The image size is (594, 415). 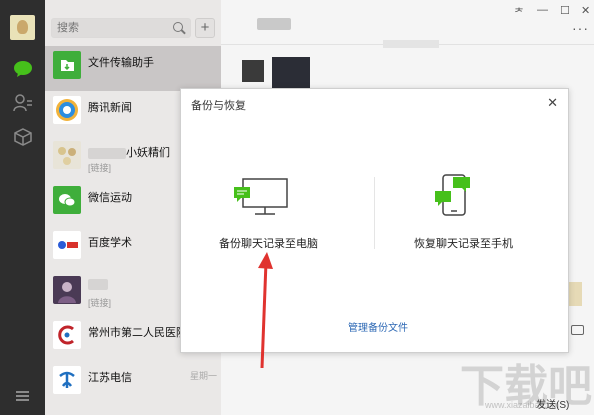 I want to click on chat-name: 江苏电信, so click(x=110, y=378).